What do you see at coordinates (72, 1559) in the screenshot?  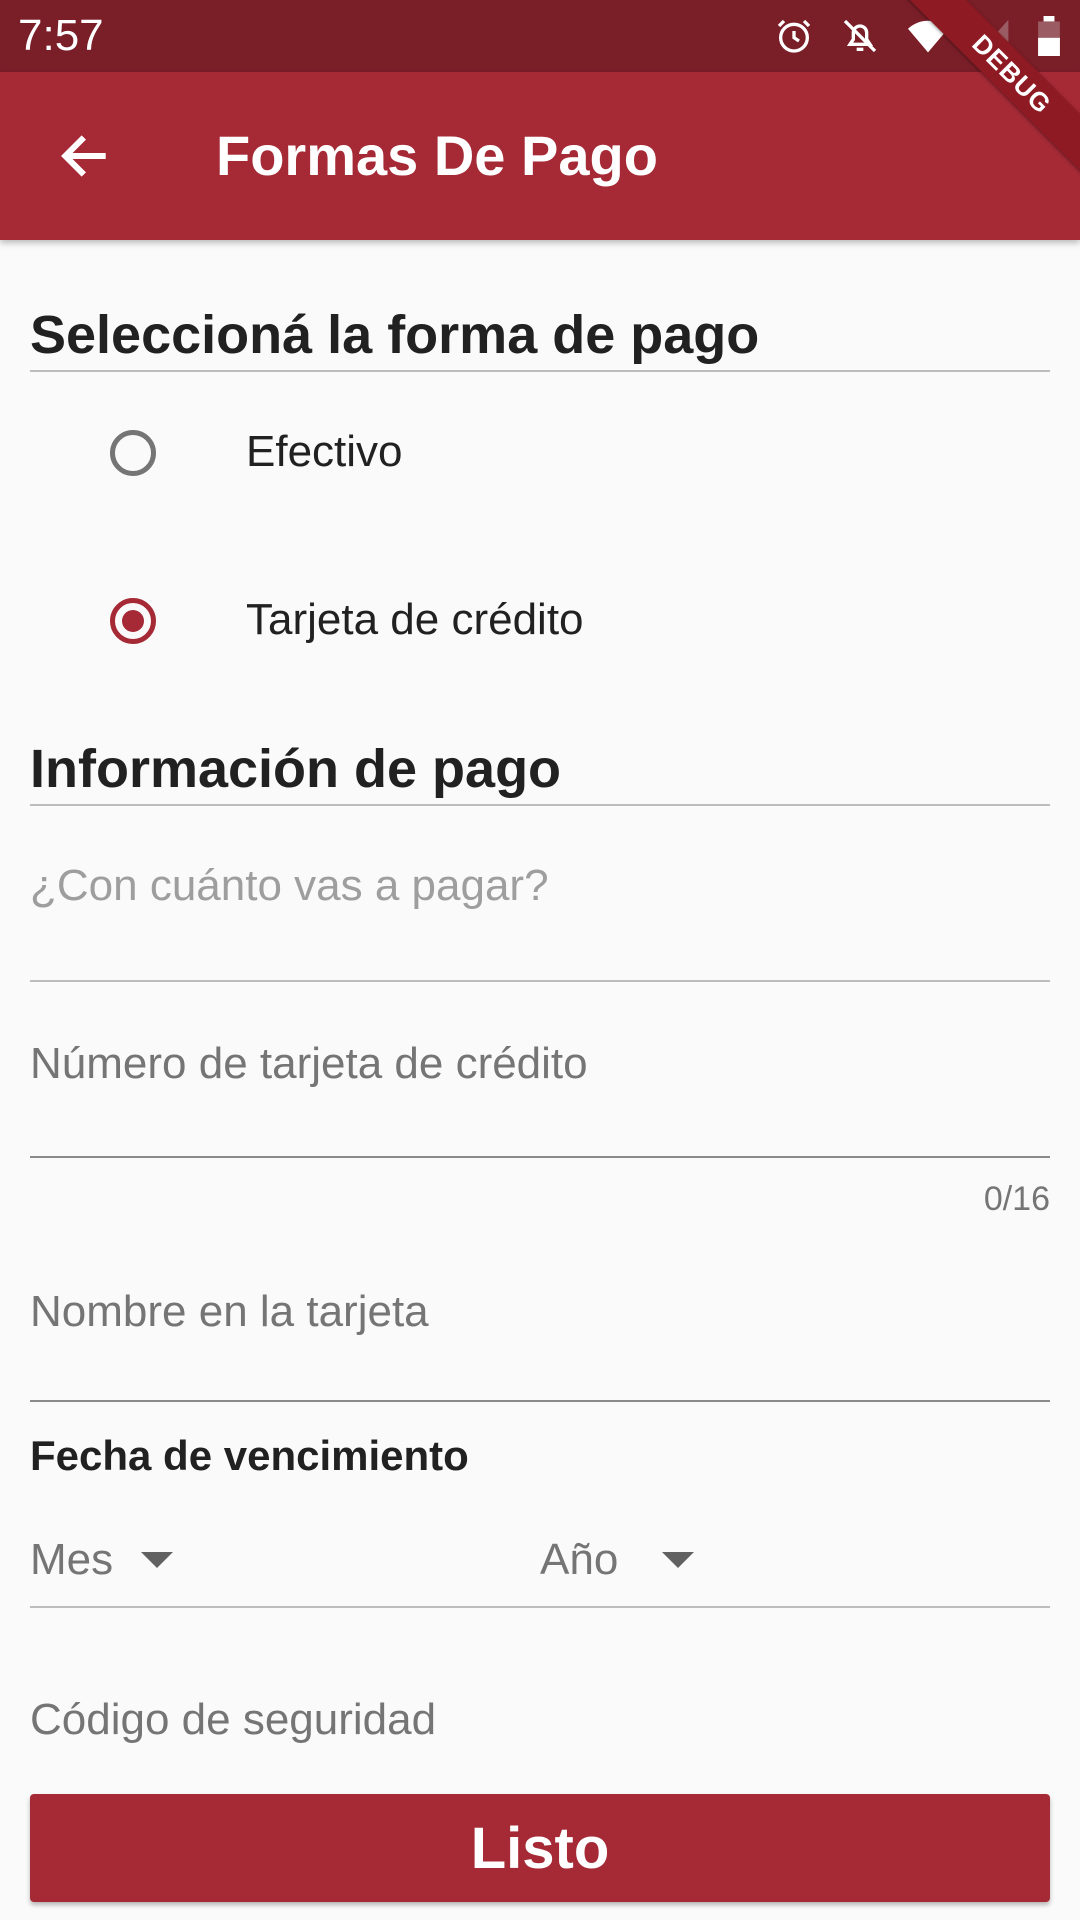 I see `month-dropdown-label: Mes` at bounding box center [72, 1559].